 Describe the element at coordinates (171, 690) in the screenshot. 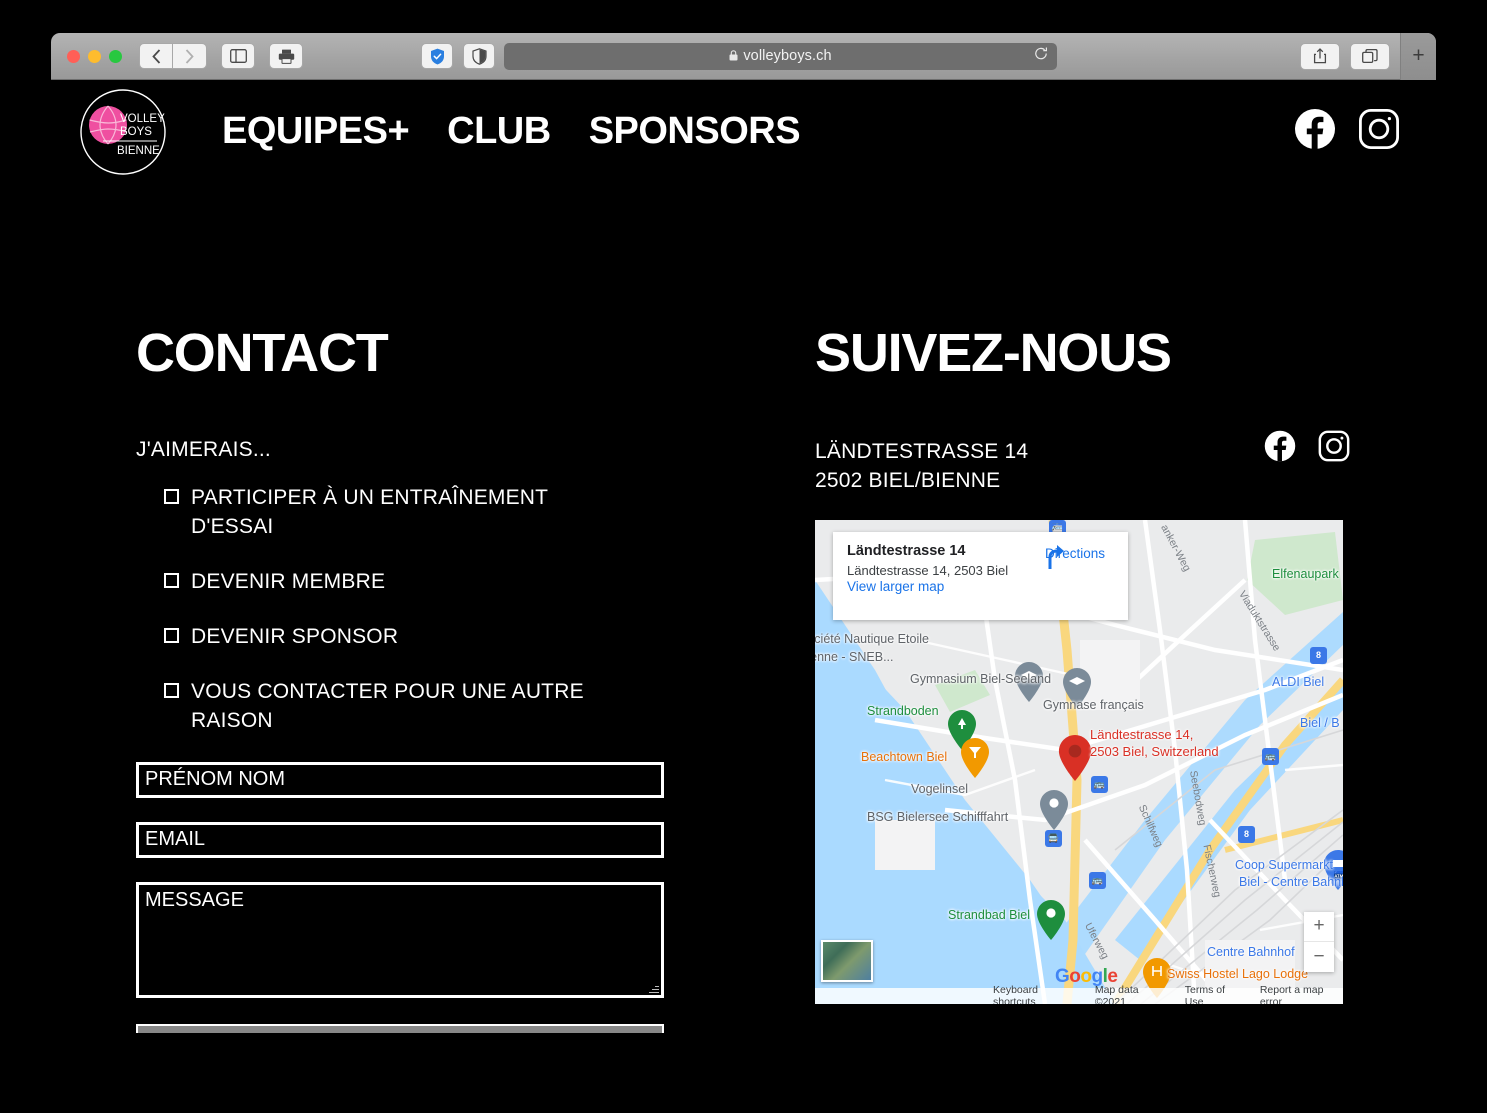

I see `checkbox-other` at that location.